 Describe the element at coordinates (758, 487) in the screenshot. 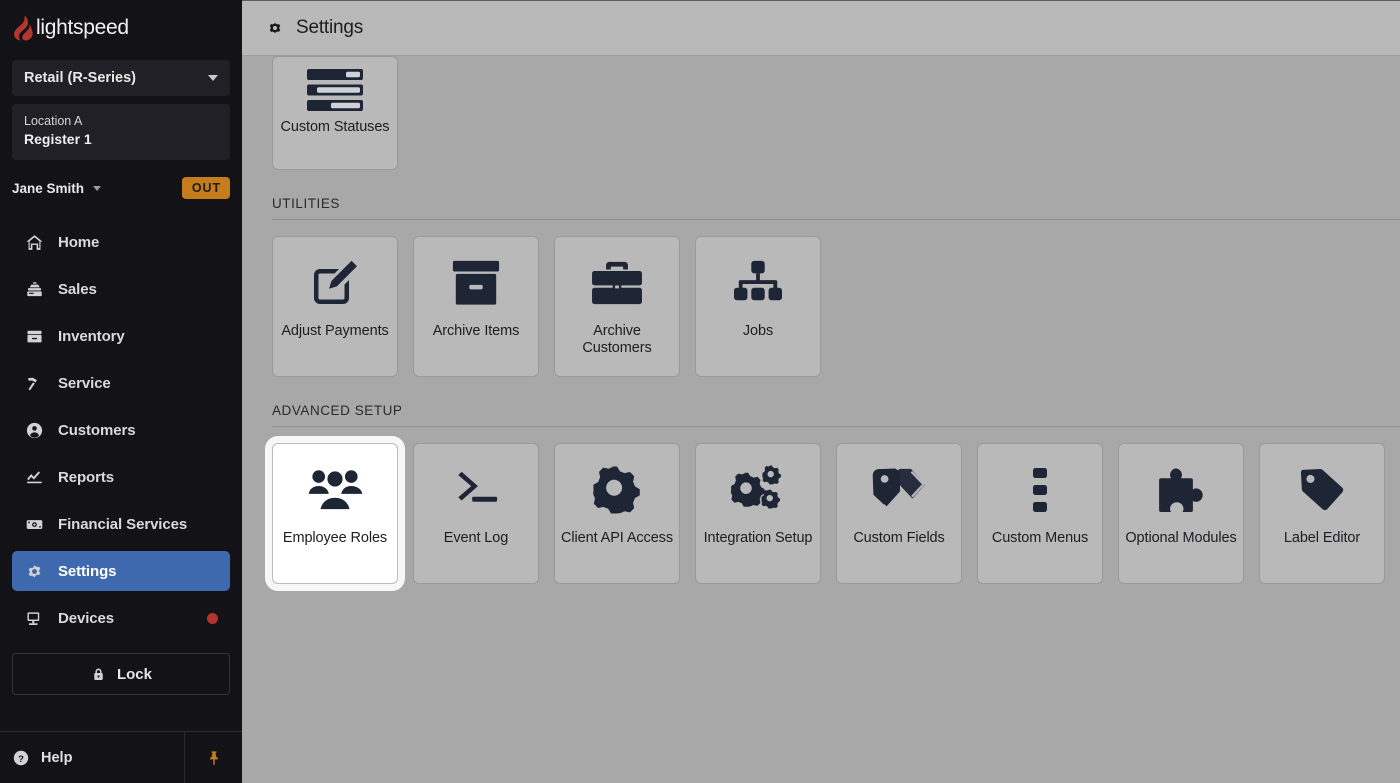

I see `multi-gears-icon` at that location.